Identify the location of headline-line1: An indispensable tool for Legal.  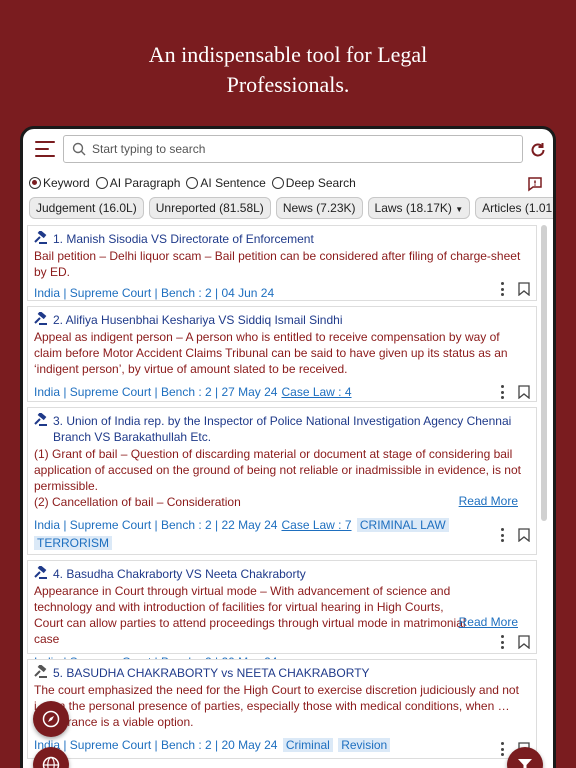
(288, 54).